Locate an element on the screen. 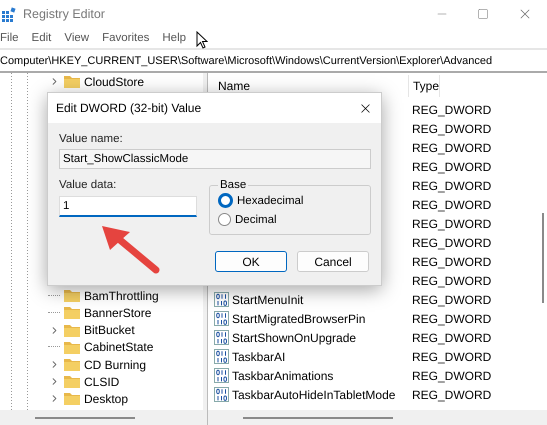  vertical-scrollbar is located at coordinates (543, 258).